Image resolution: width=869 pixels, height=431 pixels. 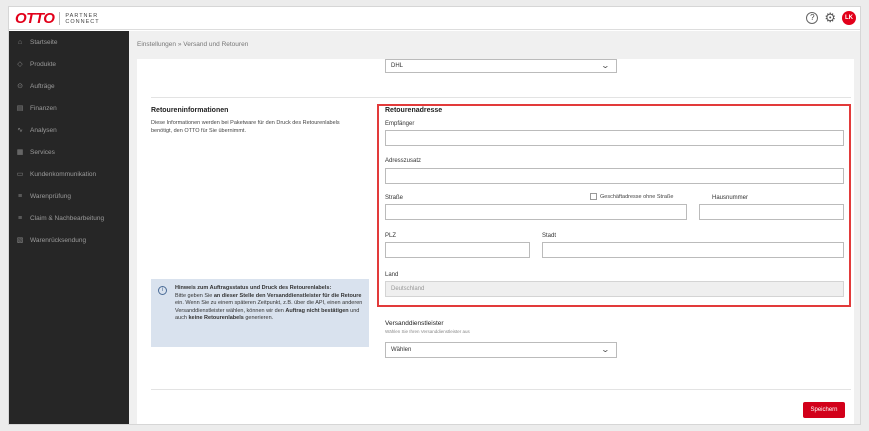 What do you see at coordinates (20, 42) in the screenshot?
I see `home-icon: ⌂` at bounding box center [20, 42].